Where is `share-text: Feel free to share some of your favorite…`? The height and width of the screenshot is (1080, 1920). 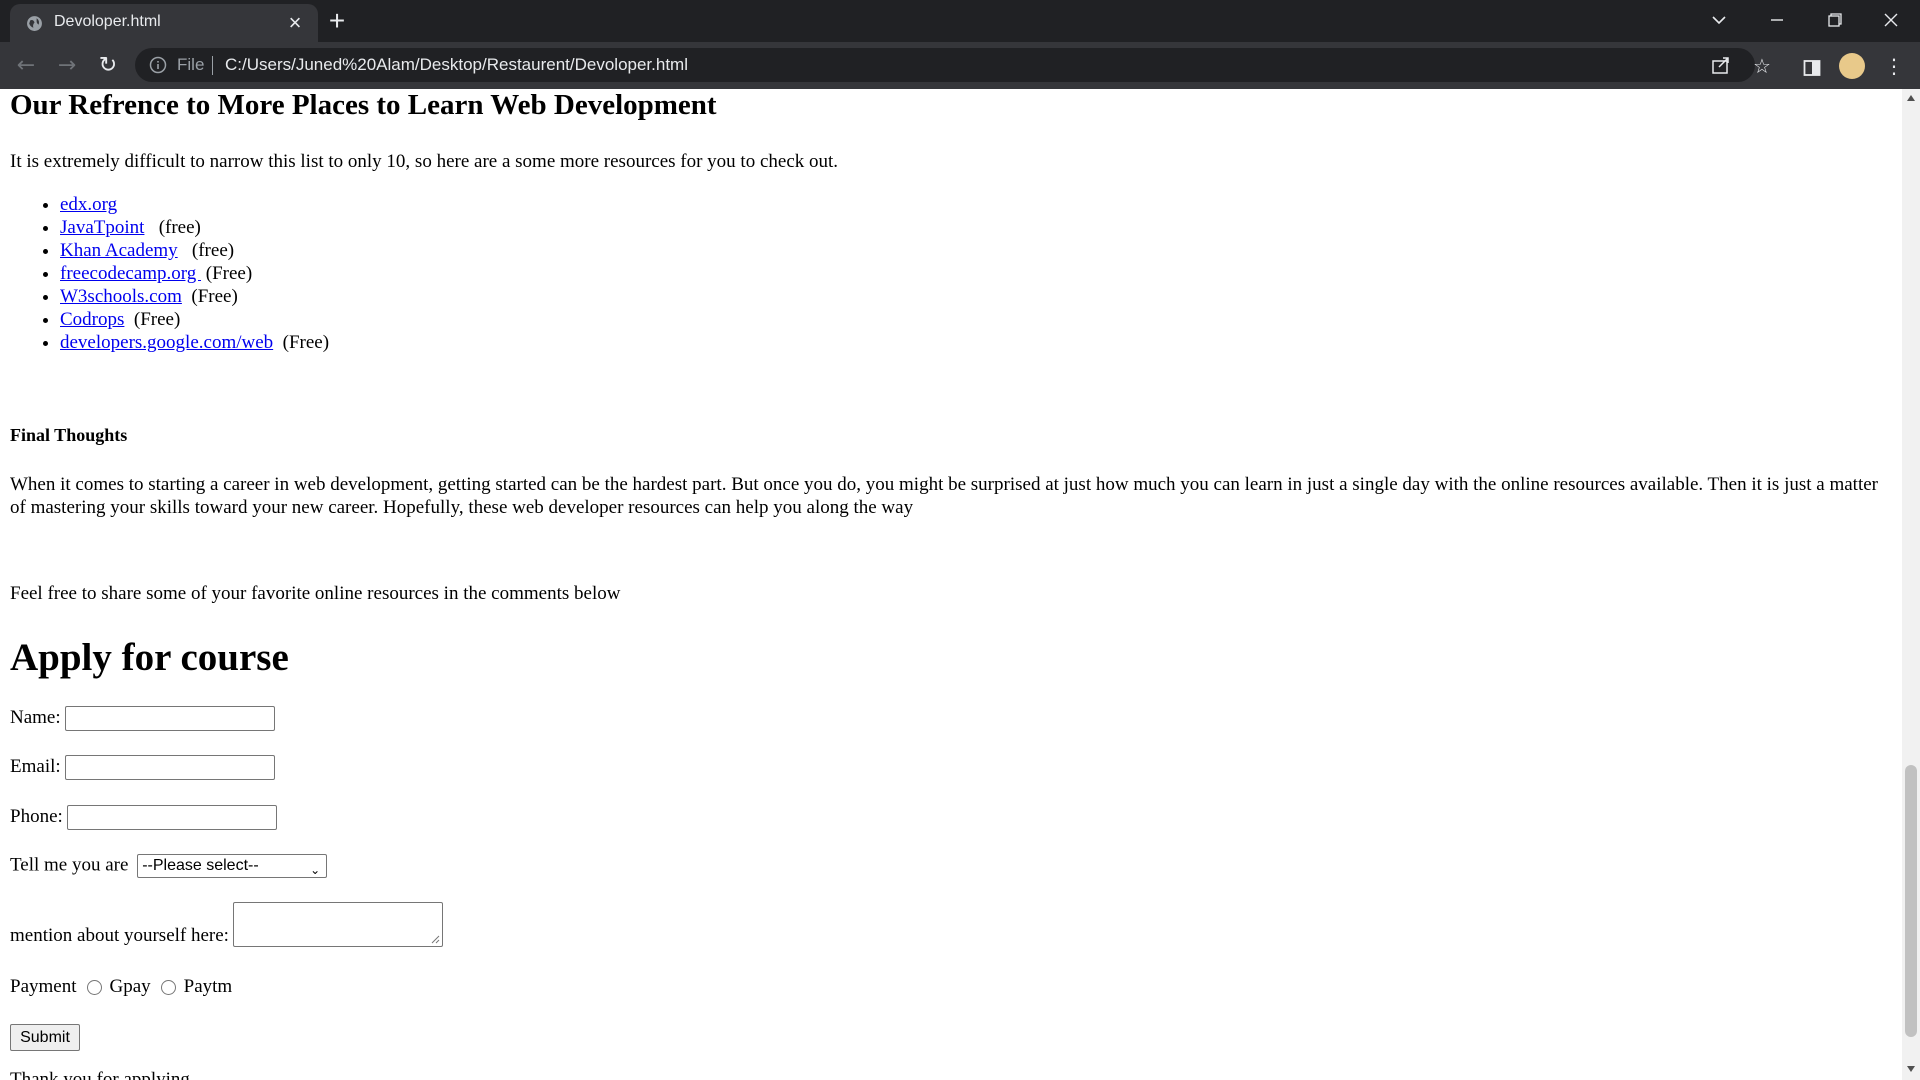 share-text: Feel free to share some of your favorite… is located at coordinates (315, 593).